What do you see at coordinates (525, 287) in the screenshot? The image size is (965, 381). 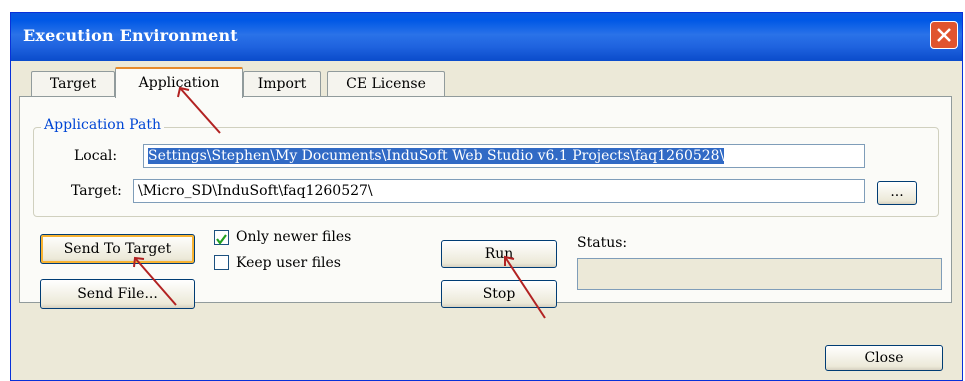 I see `arrow-run` at bounding box center [525, 287].